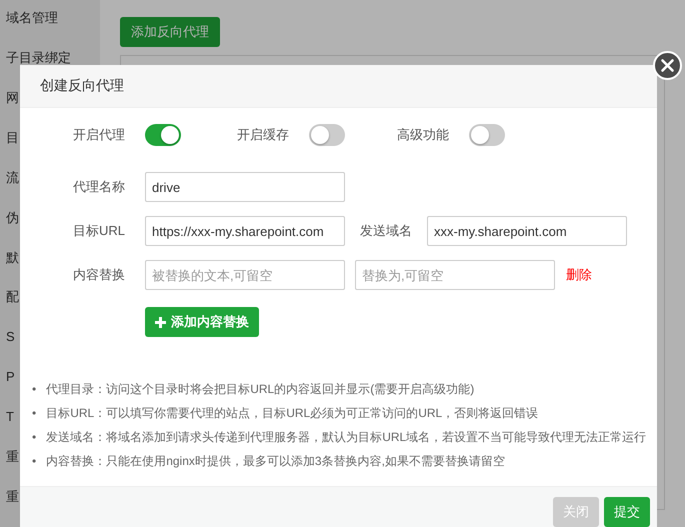 The width and height of the screenshot is (685, 527). I want to click on sidebar-item: S, so click(10, 337).